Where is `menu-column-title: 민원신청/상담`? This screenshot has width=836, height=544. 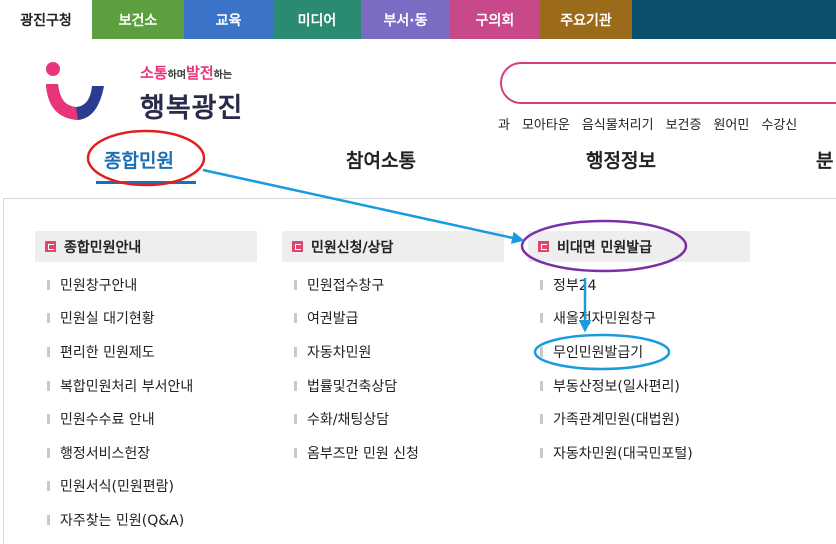 menu-column-title: 민원신청/상담 is located at coordinates (393, 246).